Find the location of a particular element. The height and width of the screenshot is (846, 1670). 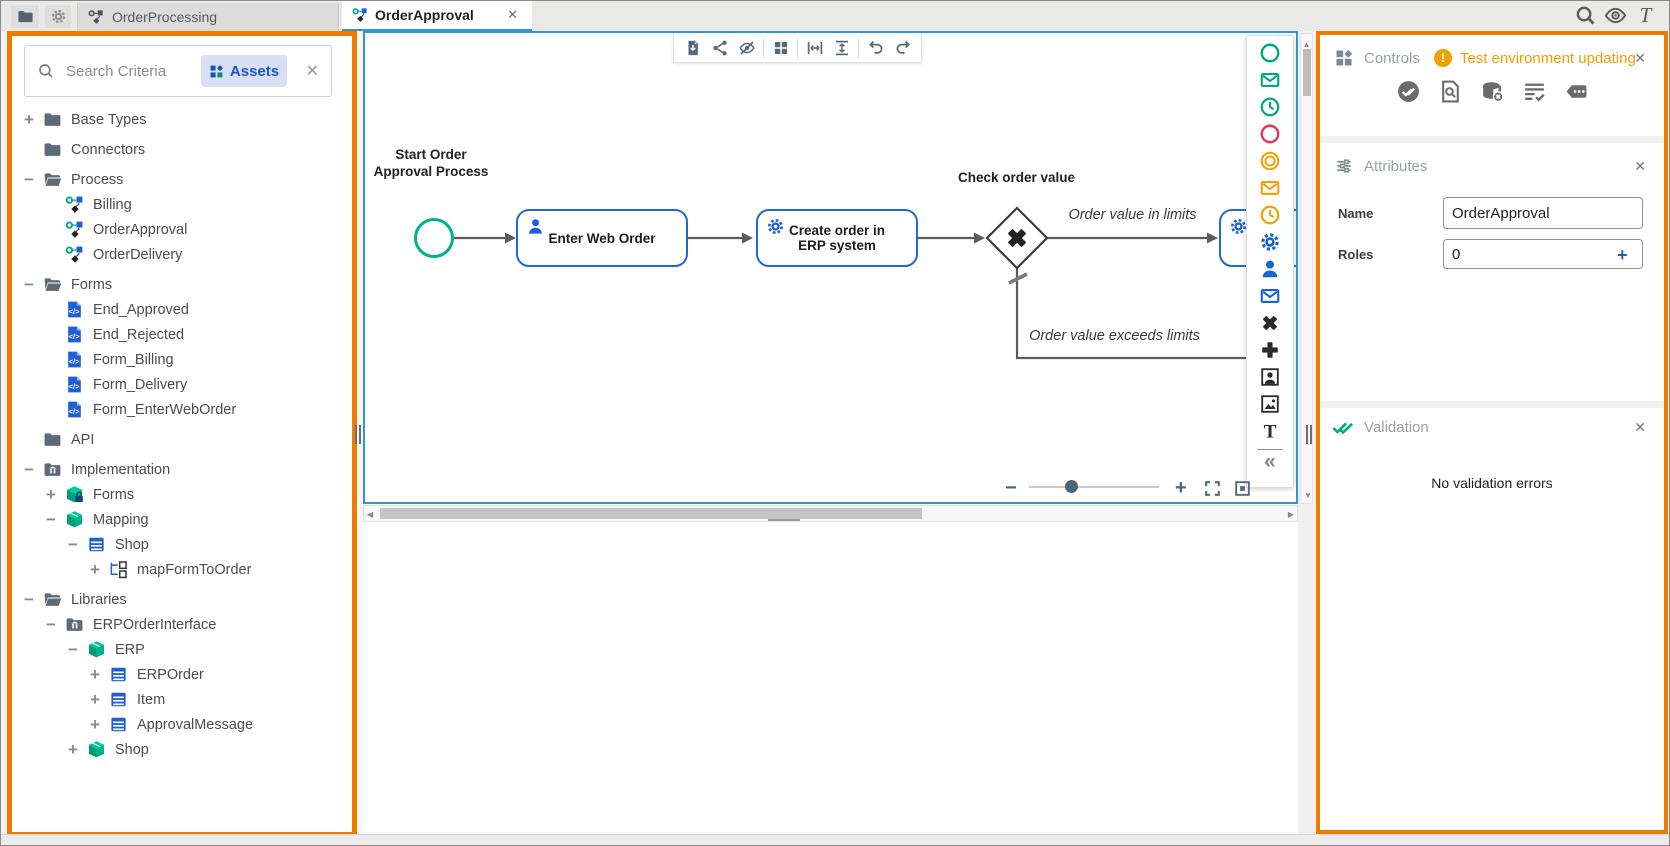

inspect-document-icon is located at coordinates (1450, 91).